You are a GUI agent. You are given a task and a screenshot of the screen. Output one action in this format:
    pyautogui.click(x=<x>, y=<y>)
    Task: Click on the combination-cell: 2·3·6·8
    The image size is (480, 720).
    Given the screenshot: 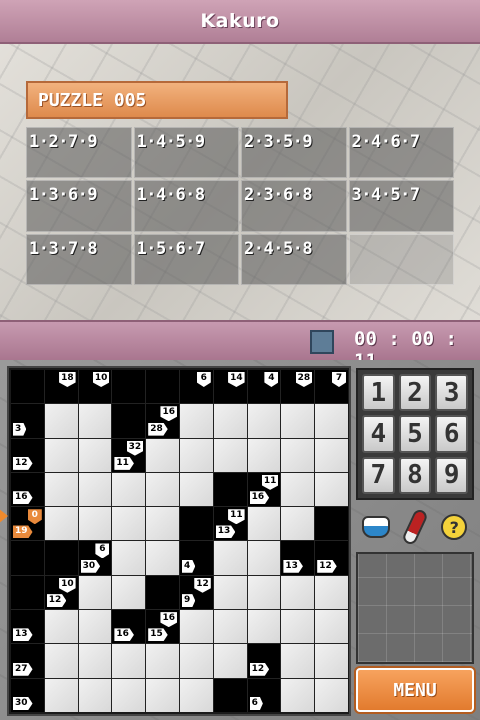 What is the action you would take?
    pyautogui.click(x=294, y=206)
    